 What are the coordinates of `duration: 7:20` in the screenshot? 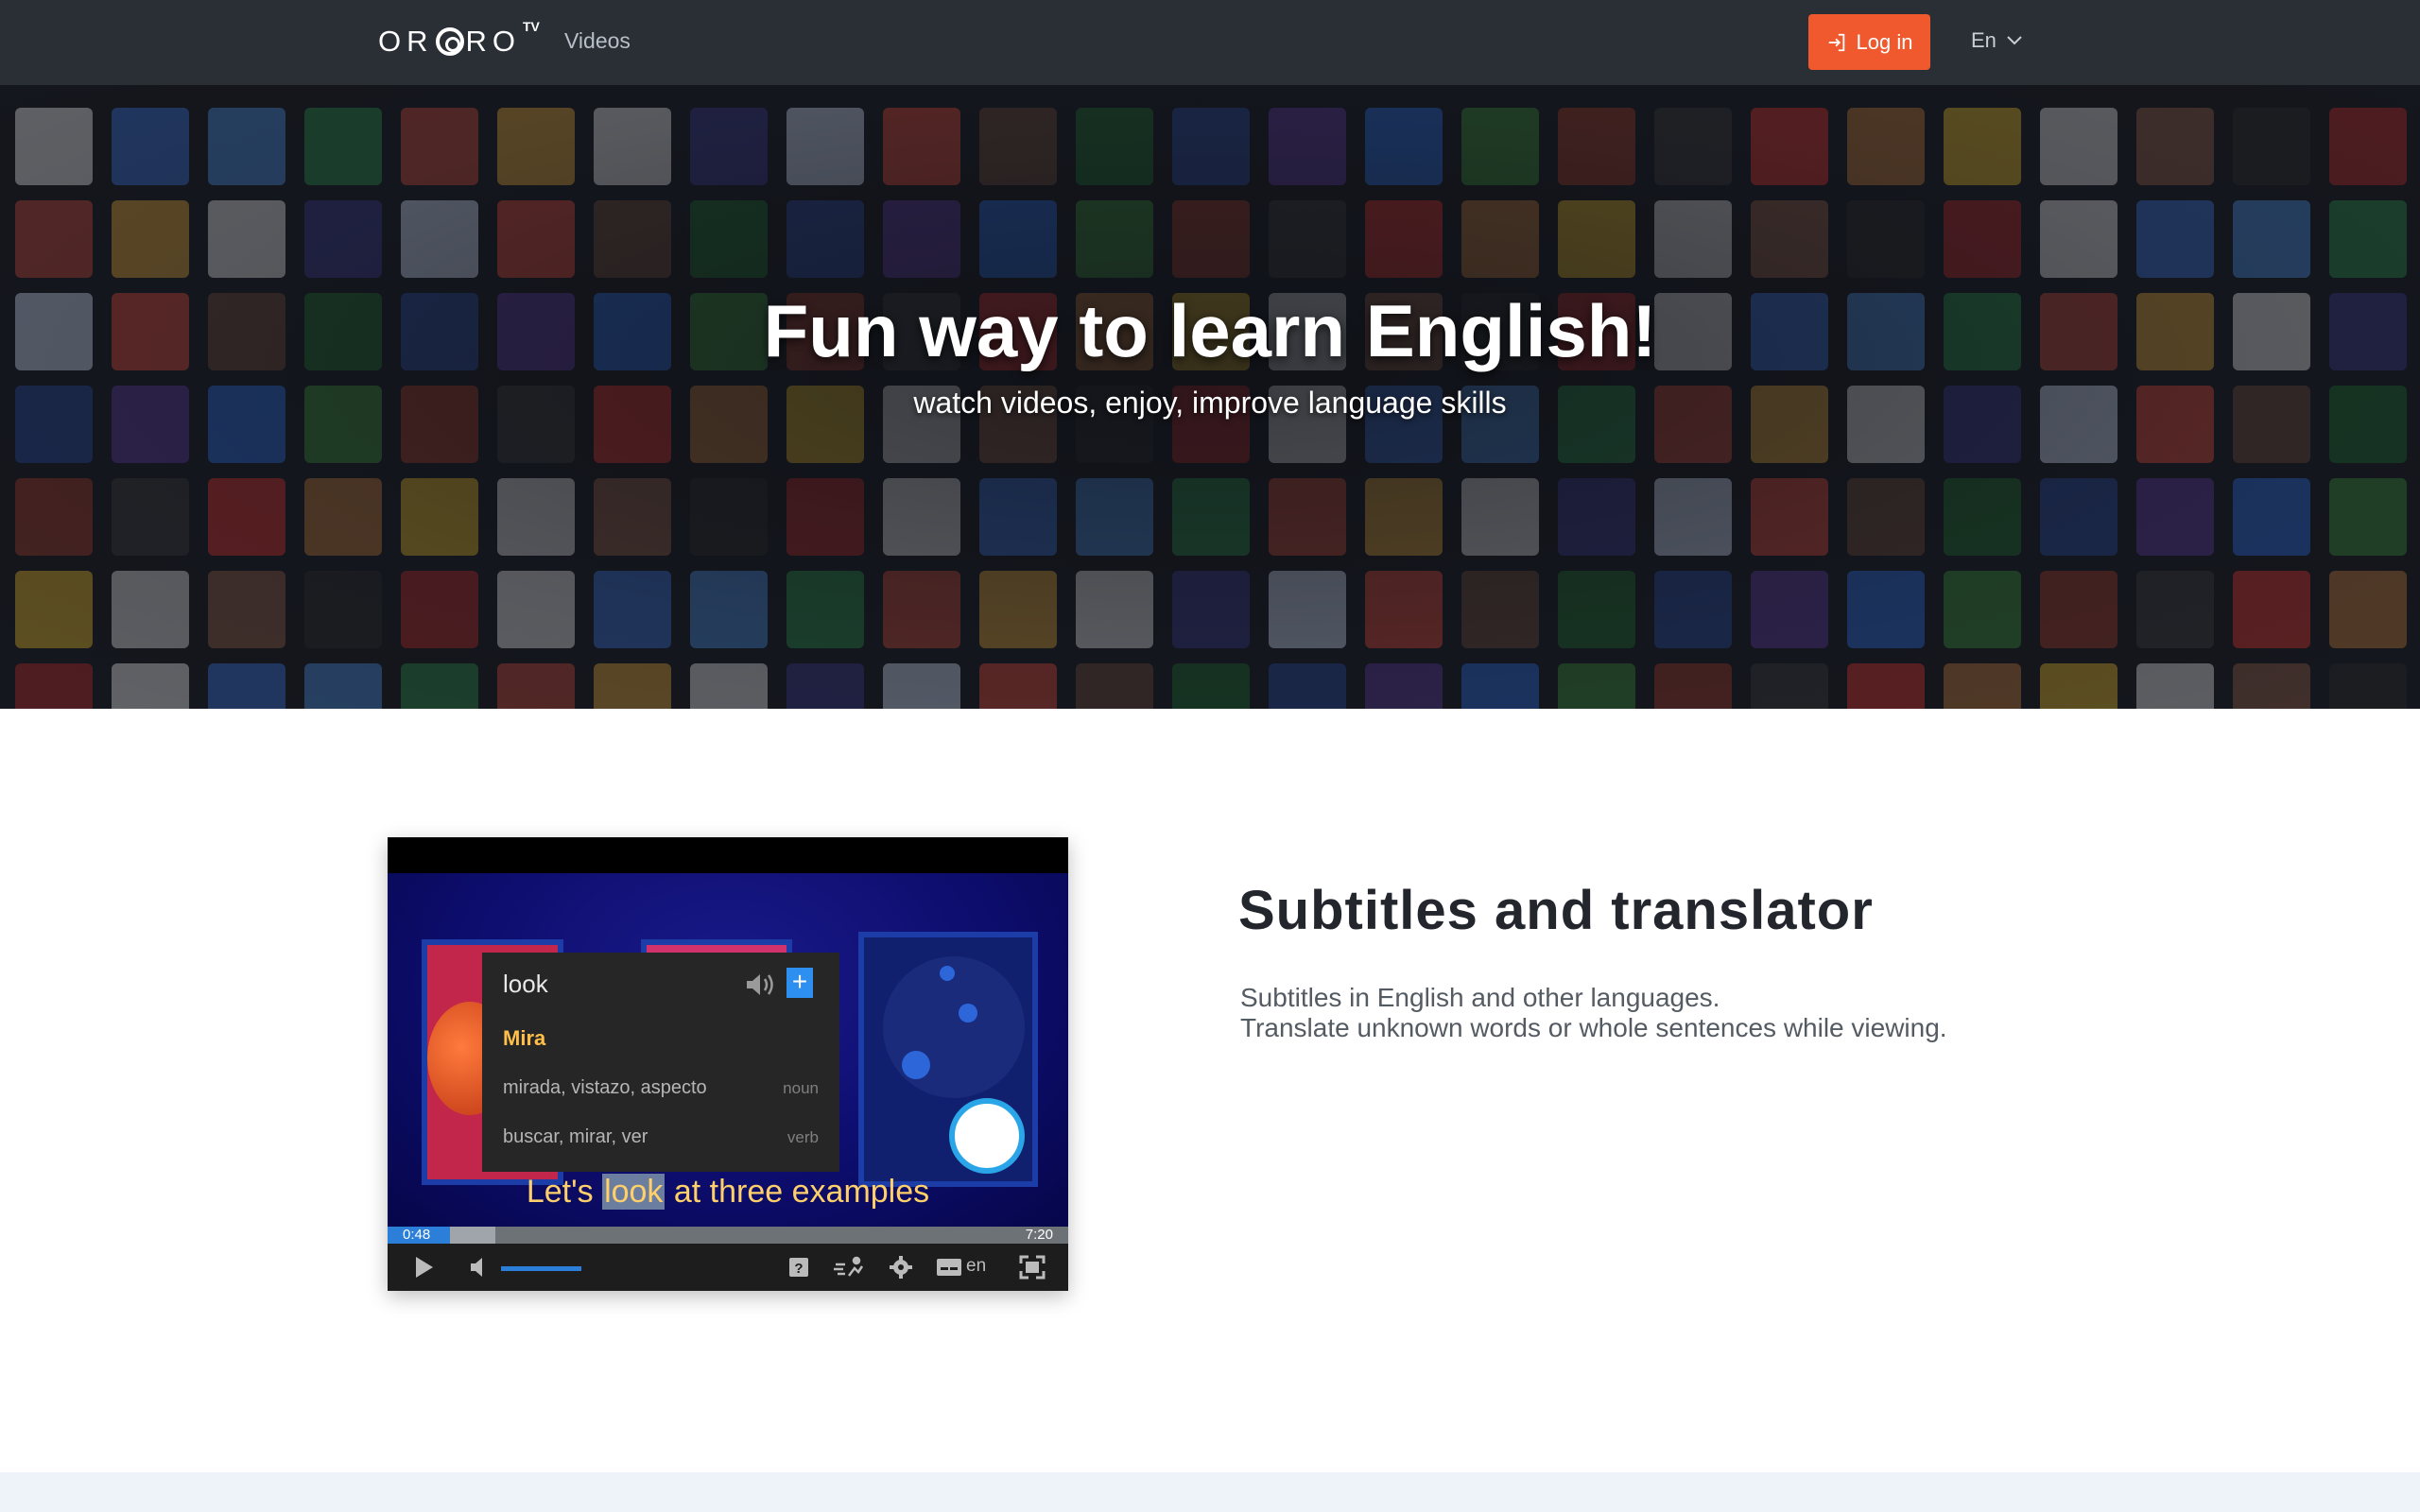 It's located at (1039, 1235).